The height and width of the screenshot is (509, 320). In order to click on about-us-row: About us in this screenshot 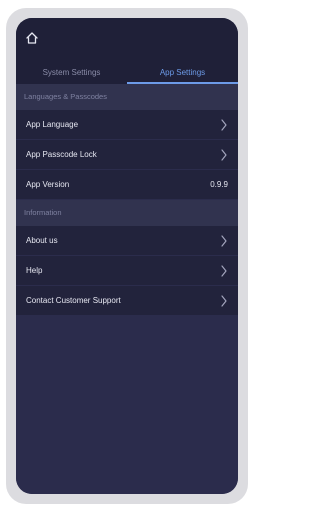, I will do `click(127, 241)`.